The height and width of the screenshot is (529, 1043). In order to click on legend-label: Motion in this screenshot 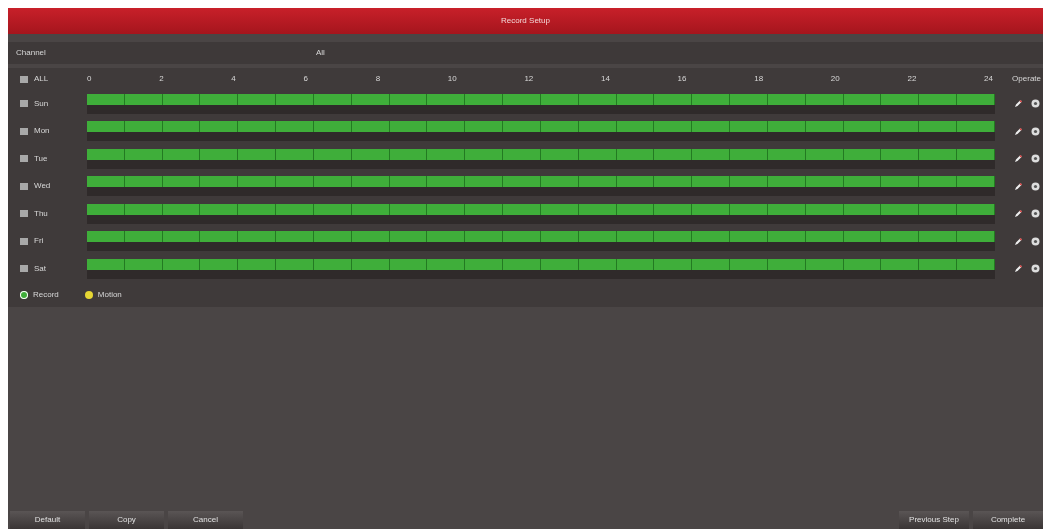, I will do `click(109, 294)`.